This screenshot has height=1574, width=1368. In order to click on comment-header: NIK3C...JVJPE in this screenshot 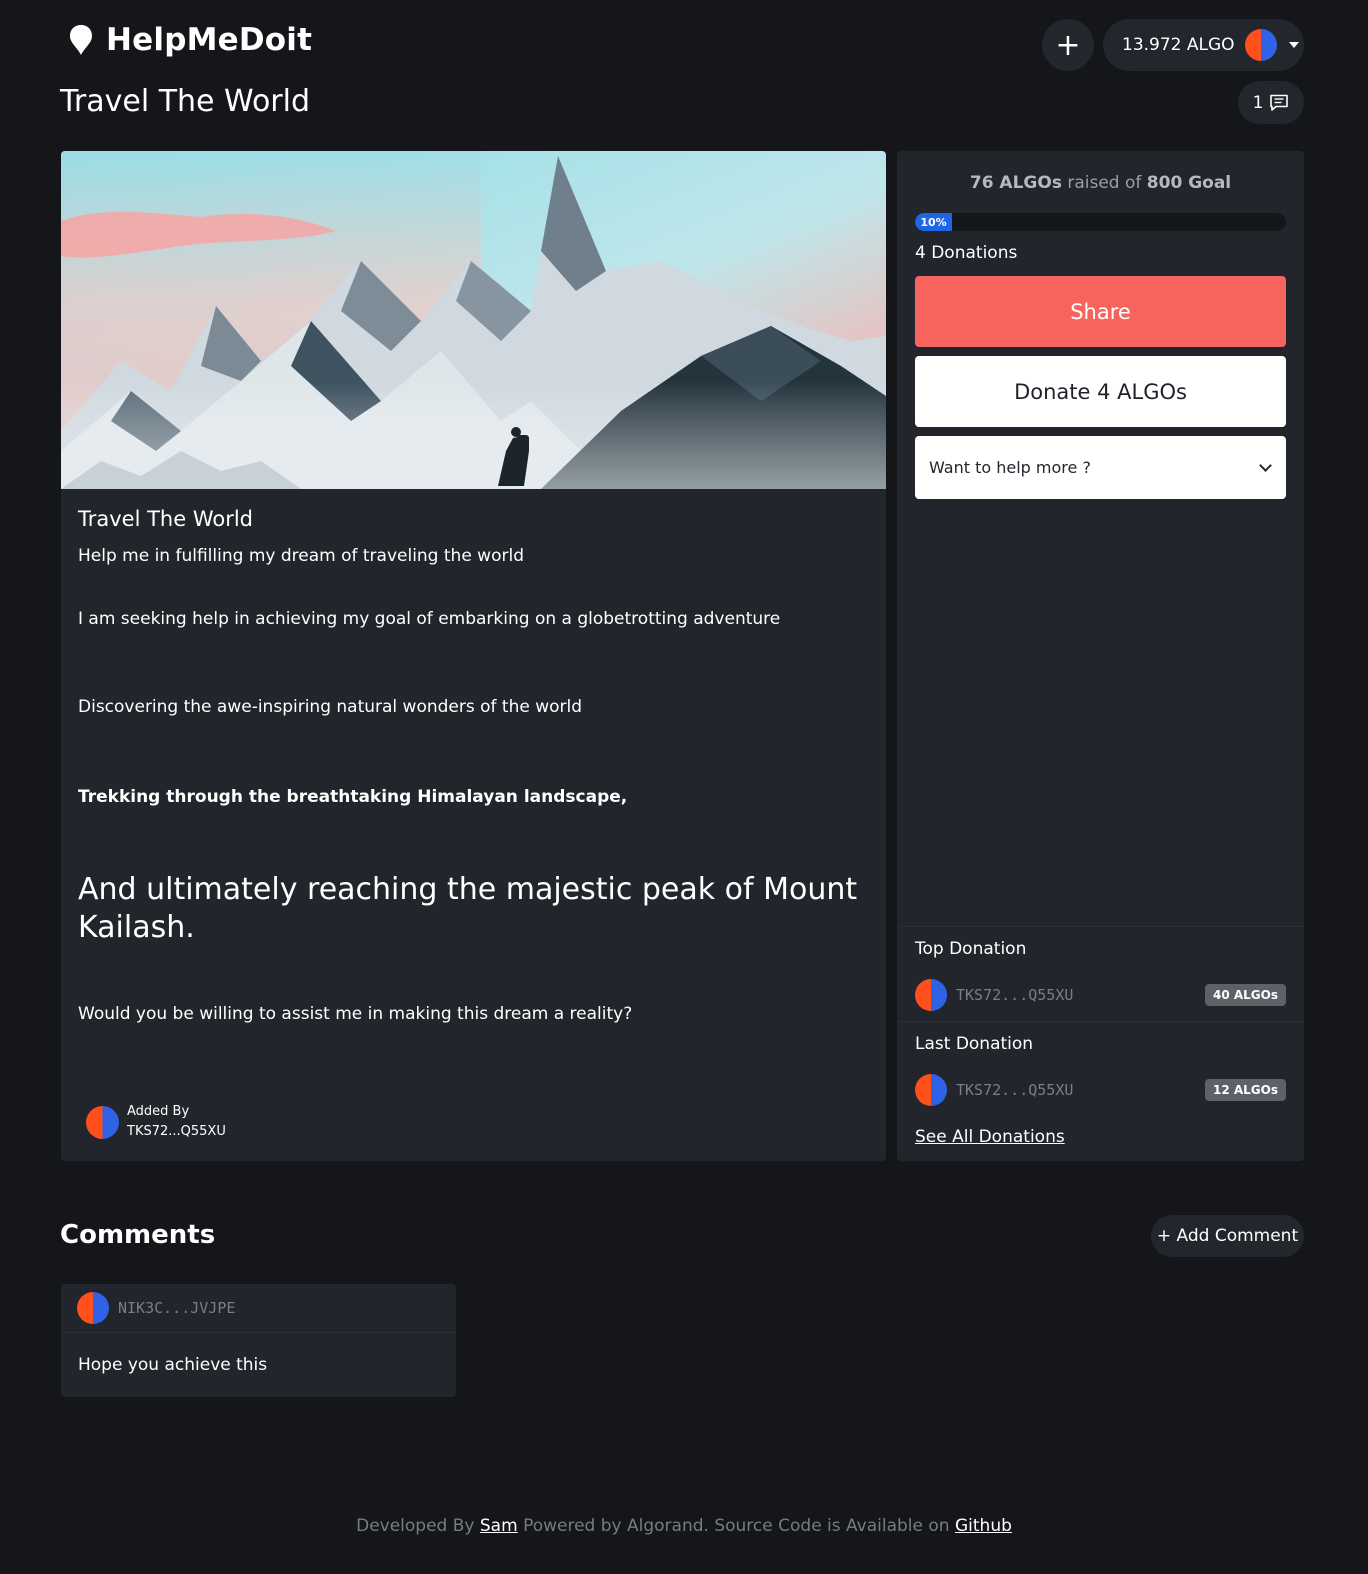, I will do `click(258, 1308)`.